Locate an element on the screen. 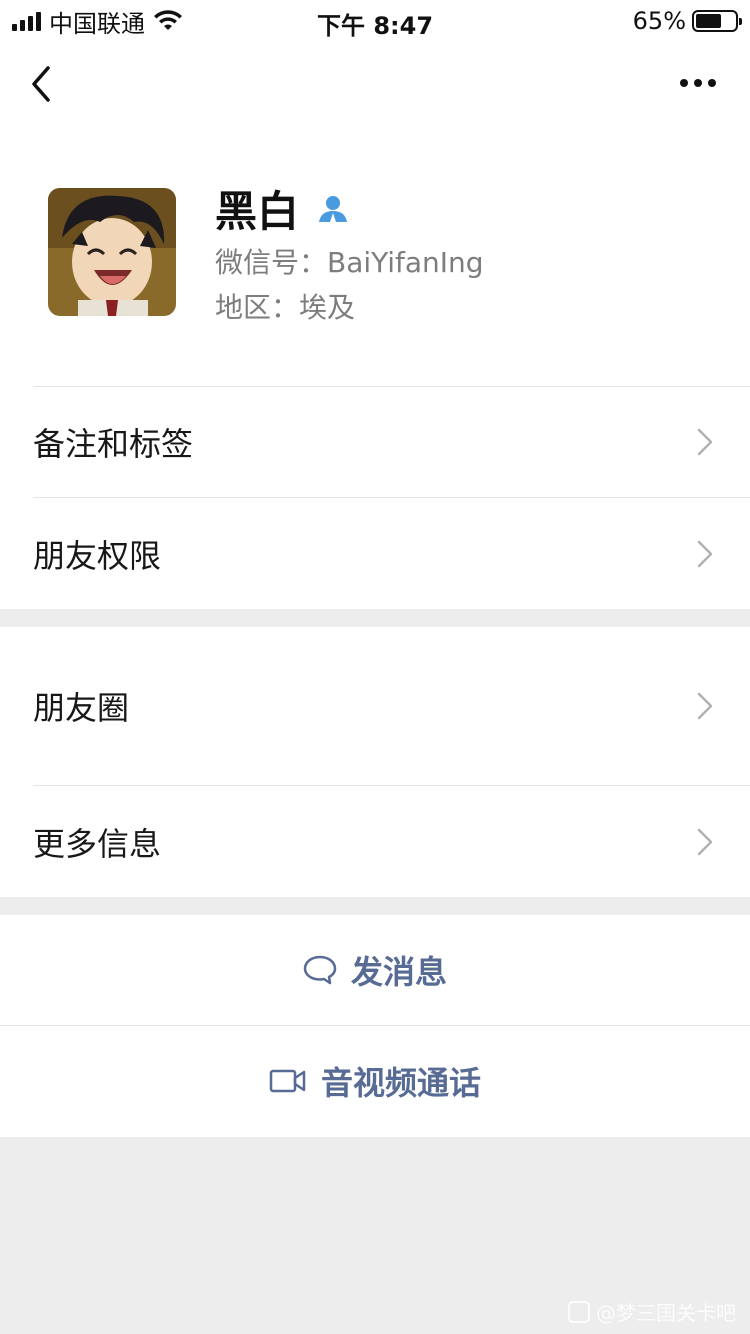 The height and width of the screenshot is (1334, 750). wechat-id: 微信号：BaiYifanIng is located at coordinates (349, 262).